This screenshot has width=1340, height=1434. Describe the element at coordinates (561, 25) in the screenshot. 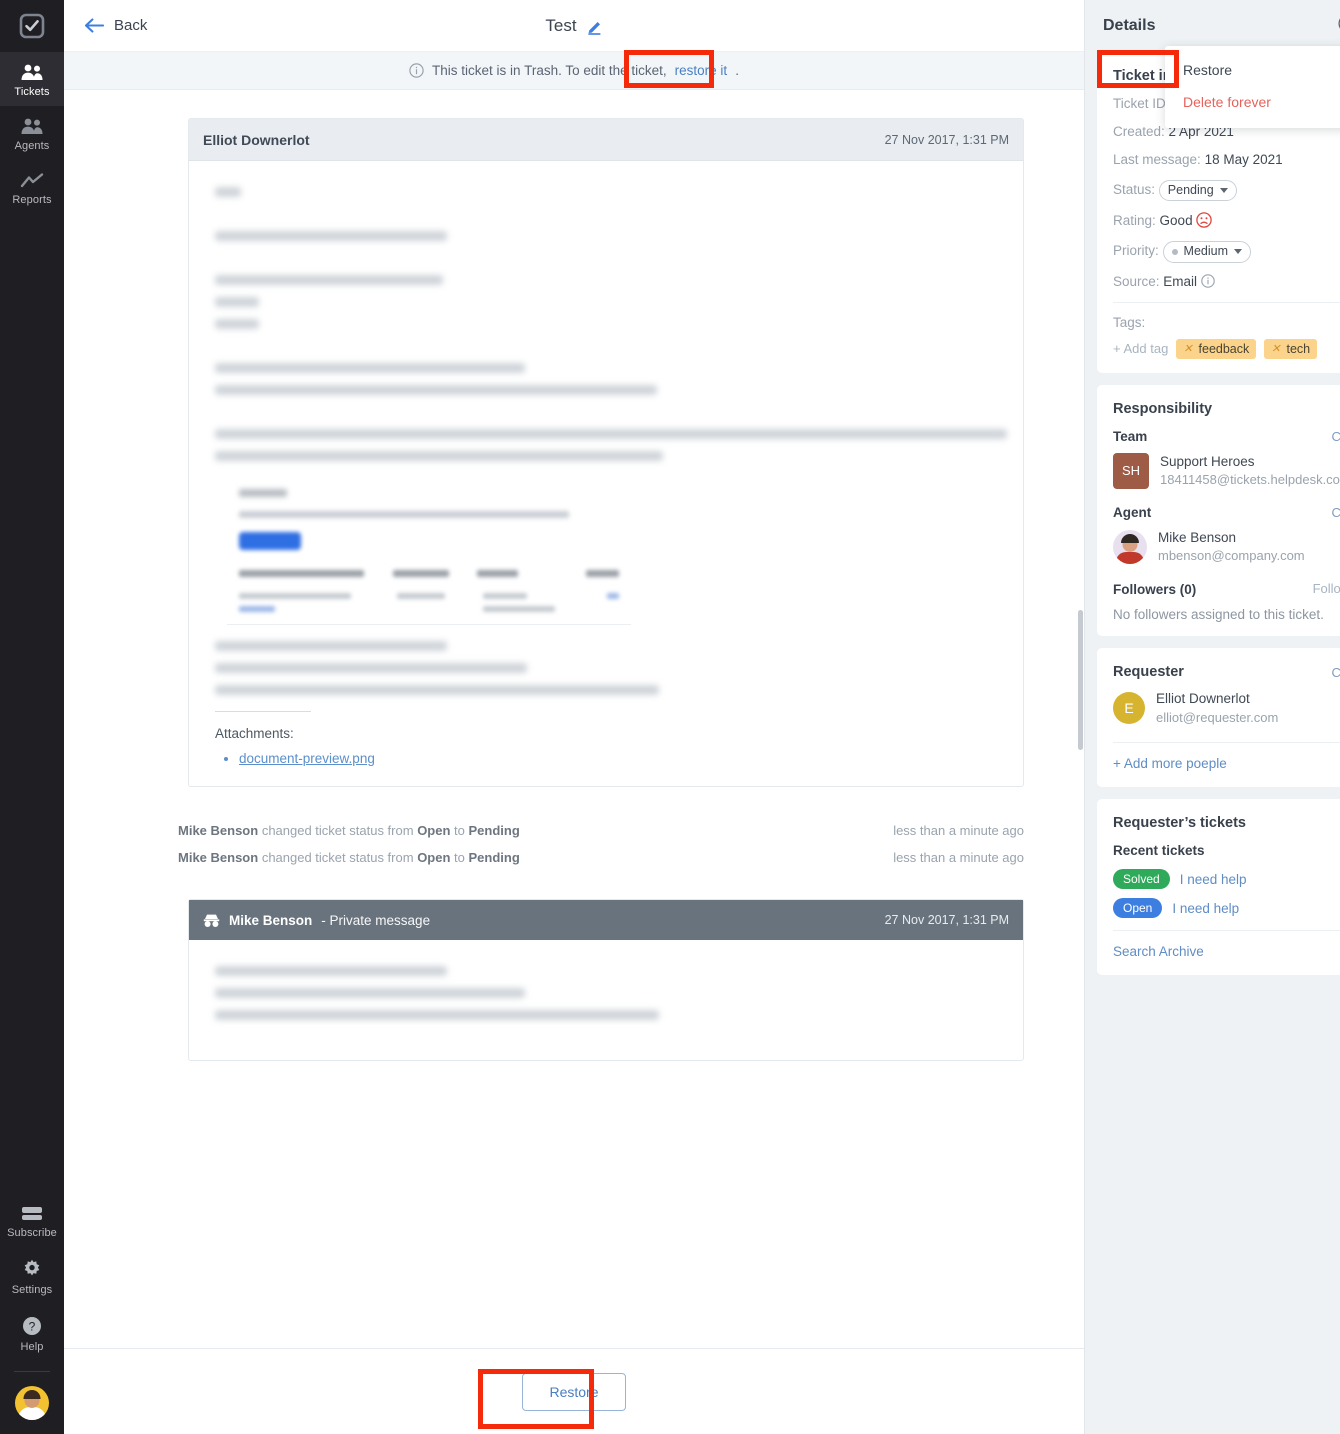

I see `page-title: Test` at that location.